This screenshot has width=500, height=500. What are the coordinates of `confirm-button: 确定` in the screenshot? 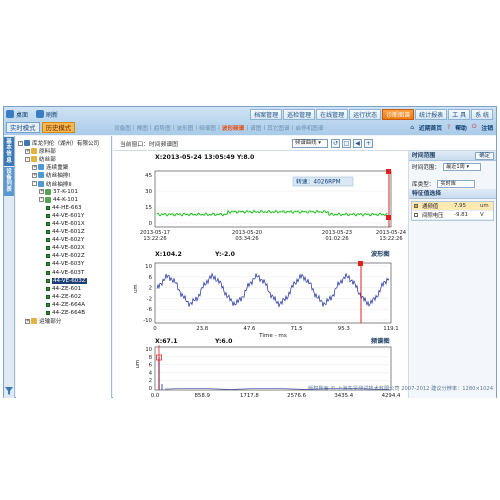 It's located at (484, 156).